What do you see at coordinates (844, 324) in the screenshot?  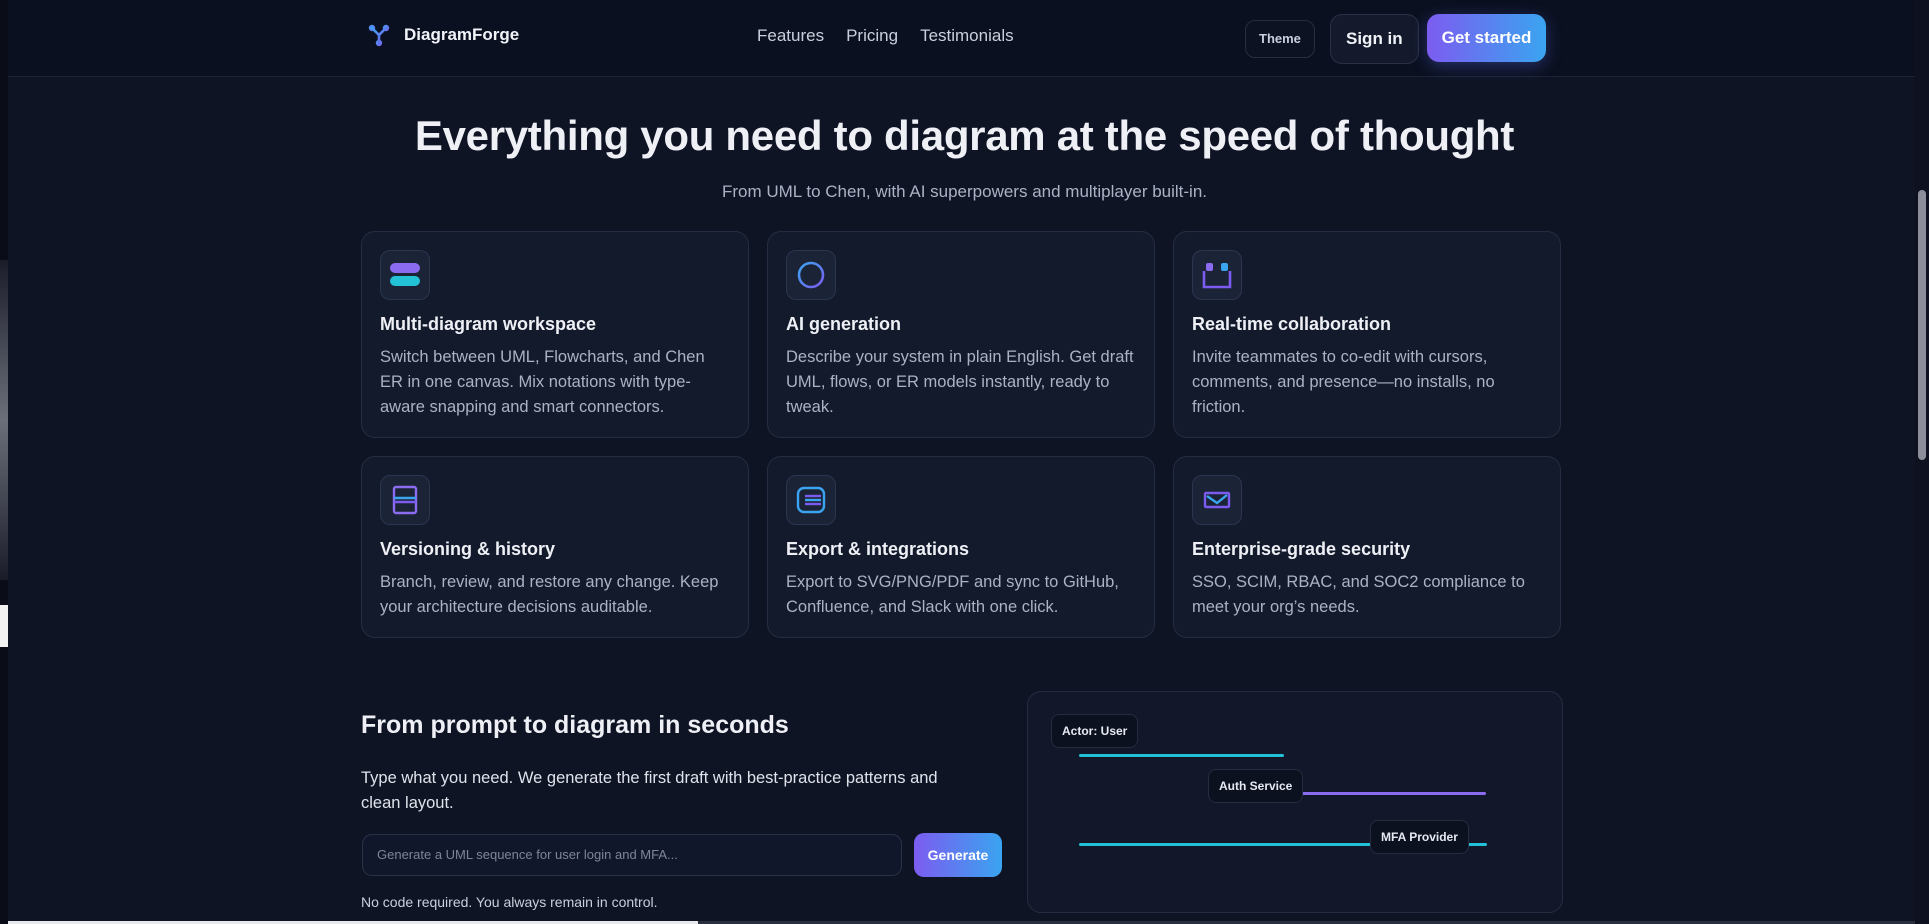 I see `feature-title: AI generation` at bounding box center [844, 324].